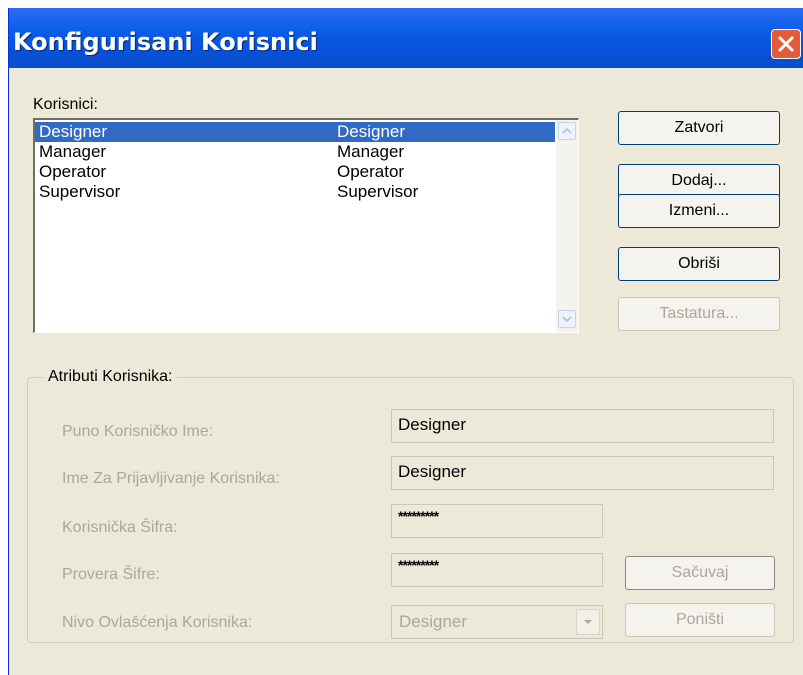 The width and height of the screenshot is (803, 675). I want to click on user-level-label: Nivo Ovlašćenja Korisnika:, so click(157, 622).